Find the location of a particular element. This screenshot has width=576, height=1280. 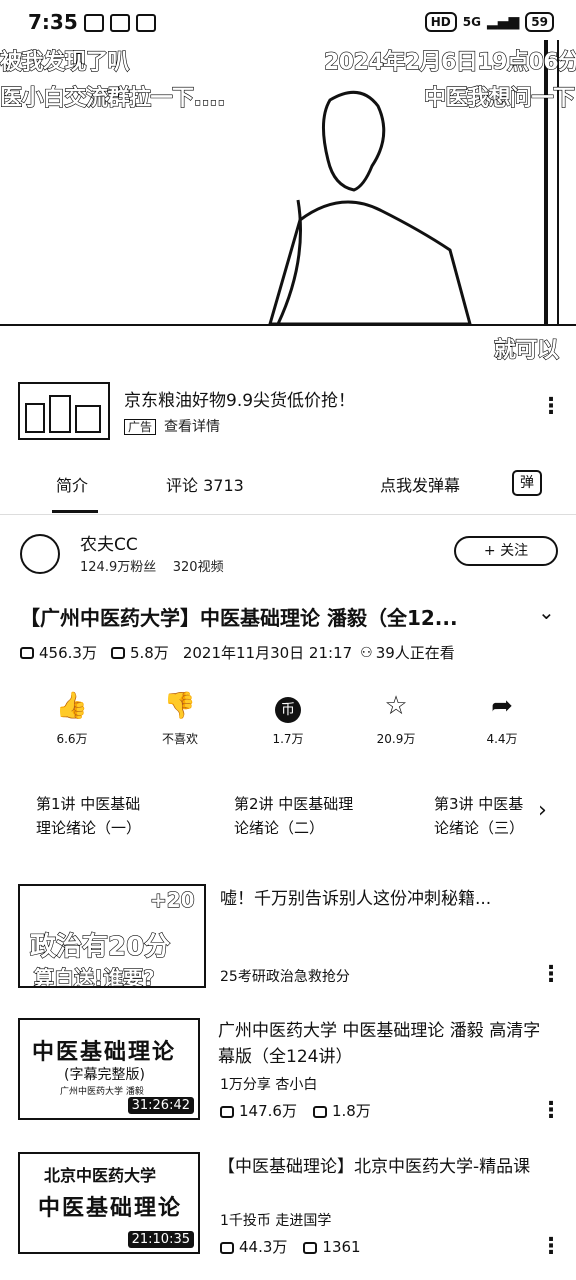

episode-item: 第2讲 中医基础理 论绪论（二） is located at coordinates (324, 816).